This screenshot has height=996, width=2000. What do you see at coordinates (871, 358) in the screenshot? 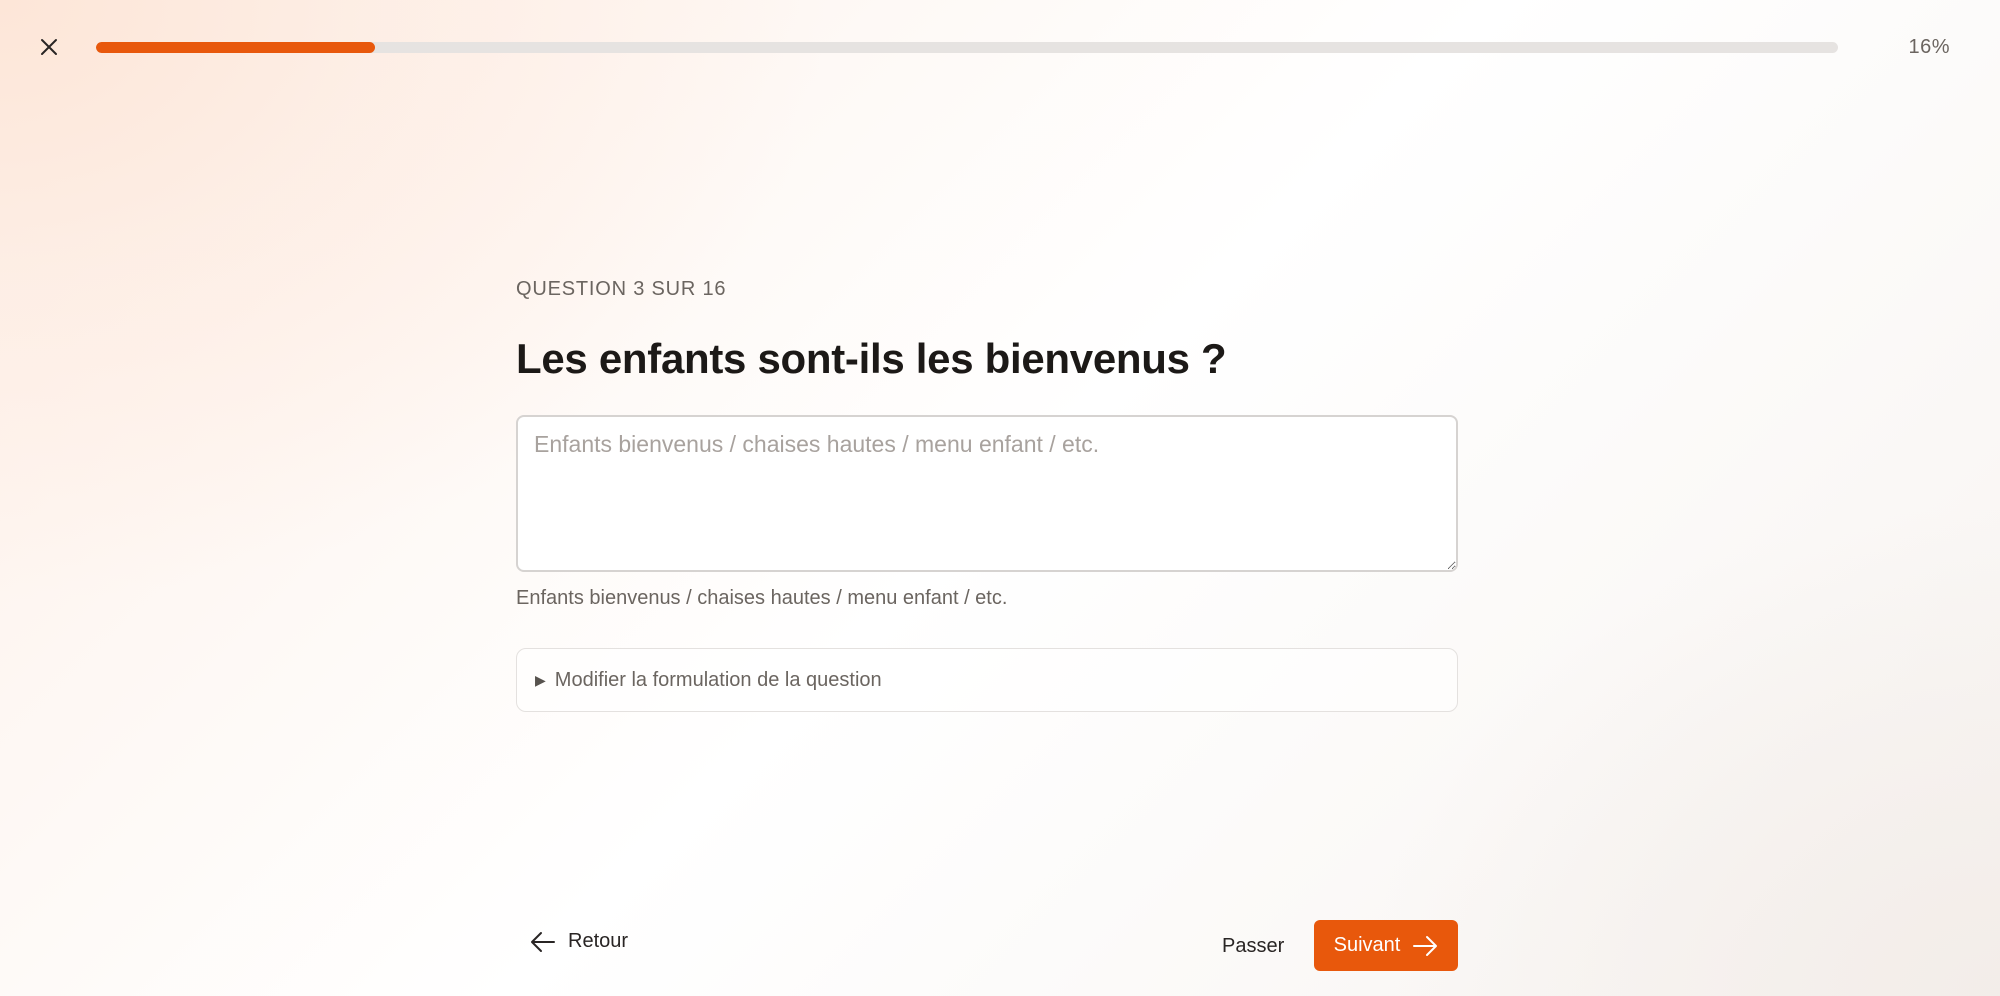
I see `question-title: Les enfants sont-ils les bienvenus ?` at bounding box center [871, 358].